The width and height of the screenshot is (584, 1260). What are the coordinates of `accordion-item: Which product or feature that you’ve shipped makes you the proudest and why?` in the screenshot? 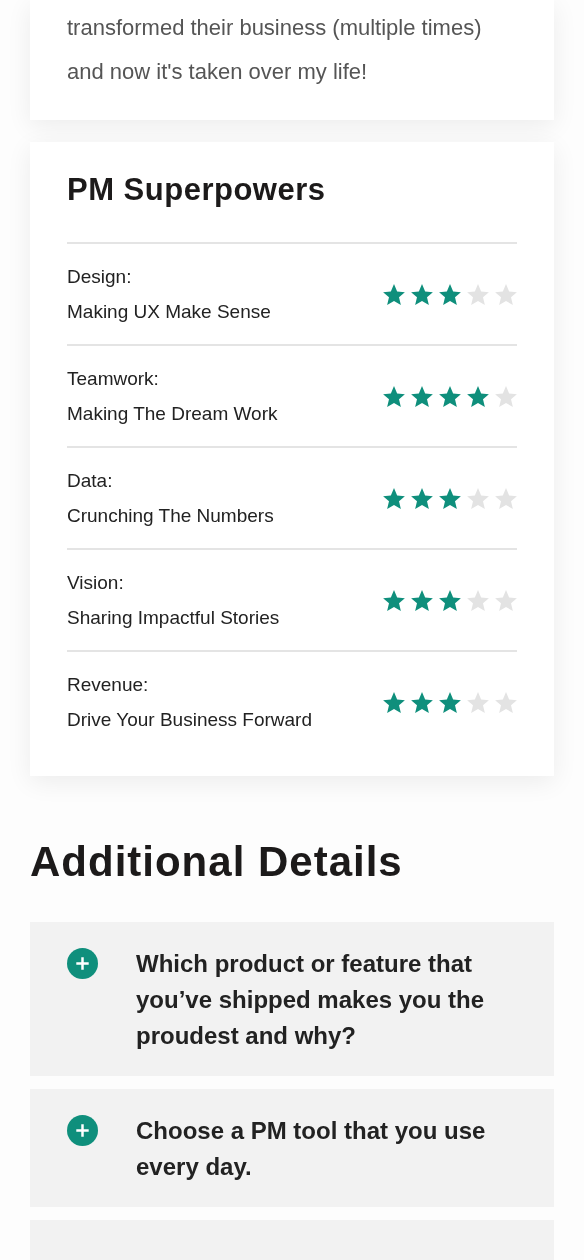 It's located at (292, 999).